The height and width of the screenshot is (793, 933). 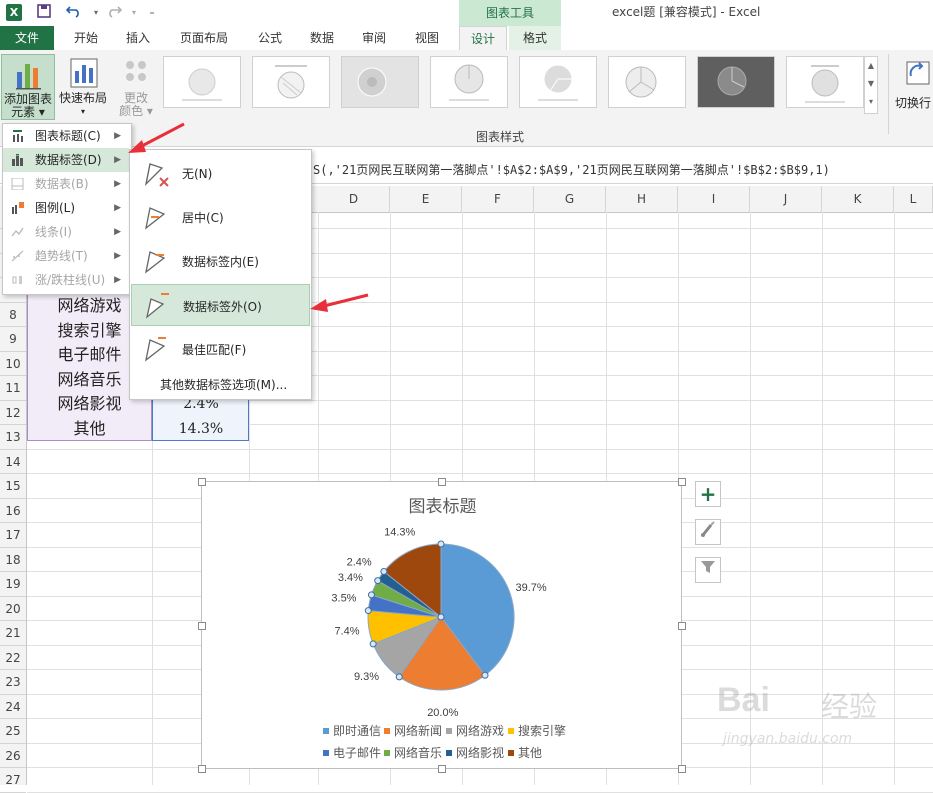 I want to click on row-header-15: 15, so click(x=13, y=486).